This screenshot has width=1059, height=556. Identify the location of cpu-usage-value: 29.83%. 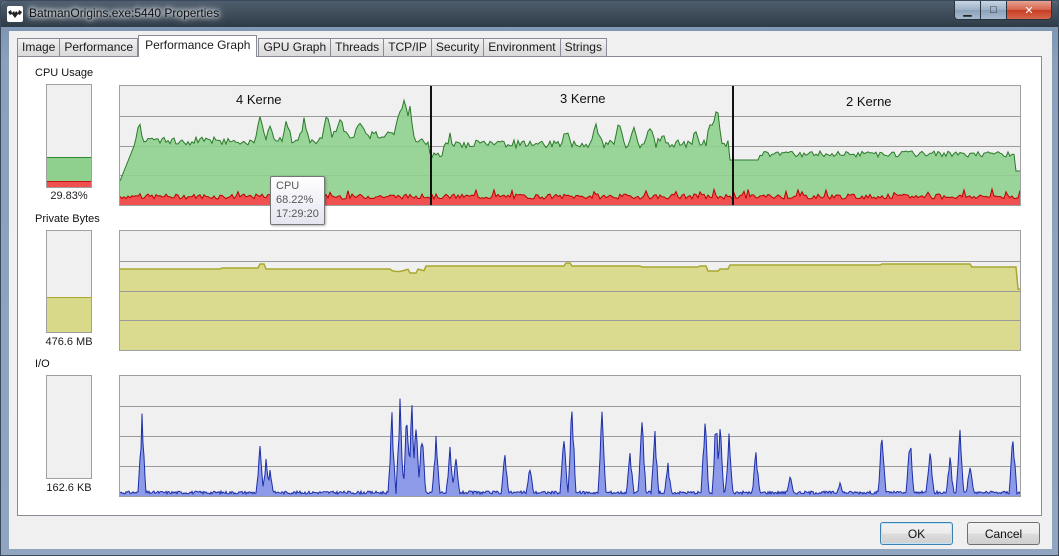
(69, 196).